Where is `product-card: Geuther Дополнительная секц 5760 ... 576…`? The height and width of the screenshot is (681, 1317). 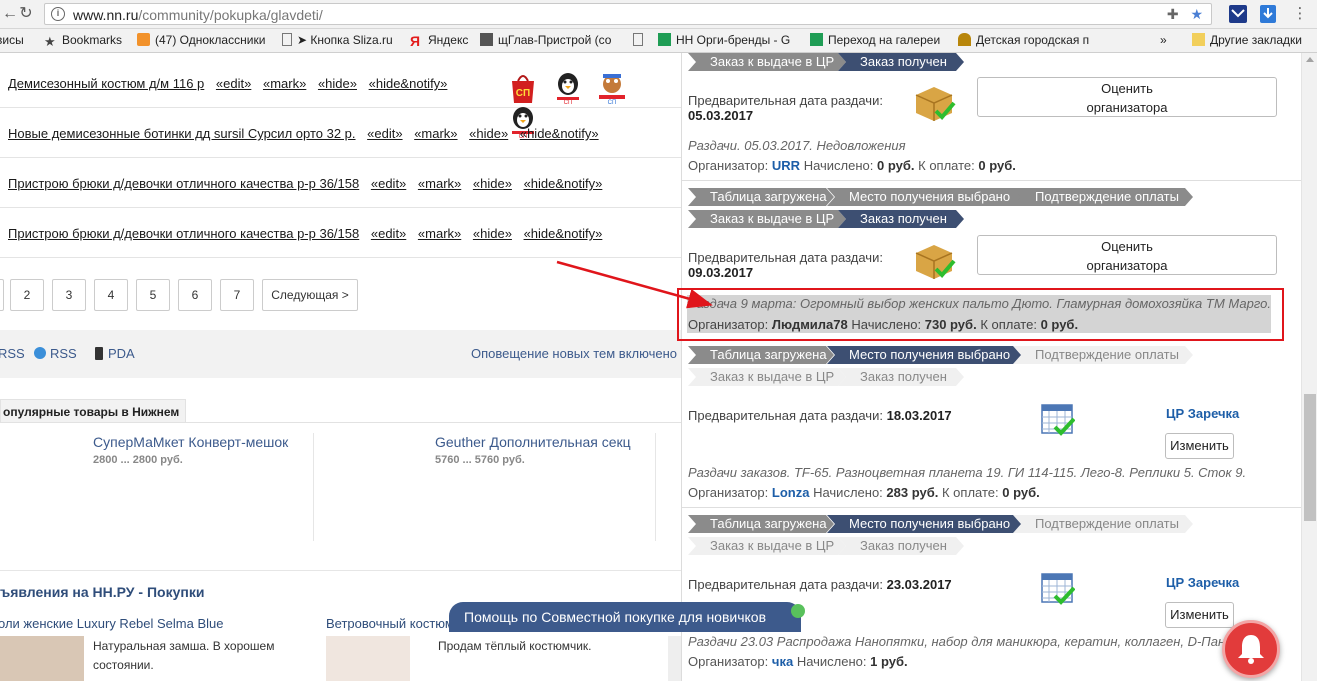 product-card: Geuther Дополнительная секц 5760 ... 576… is located at coordinates (533, 450).